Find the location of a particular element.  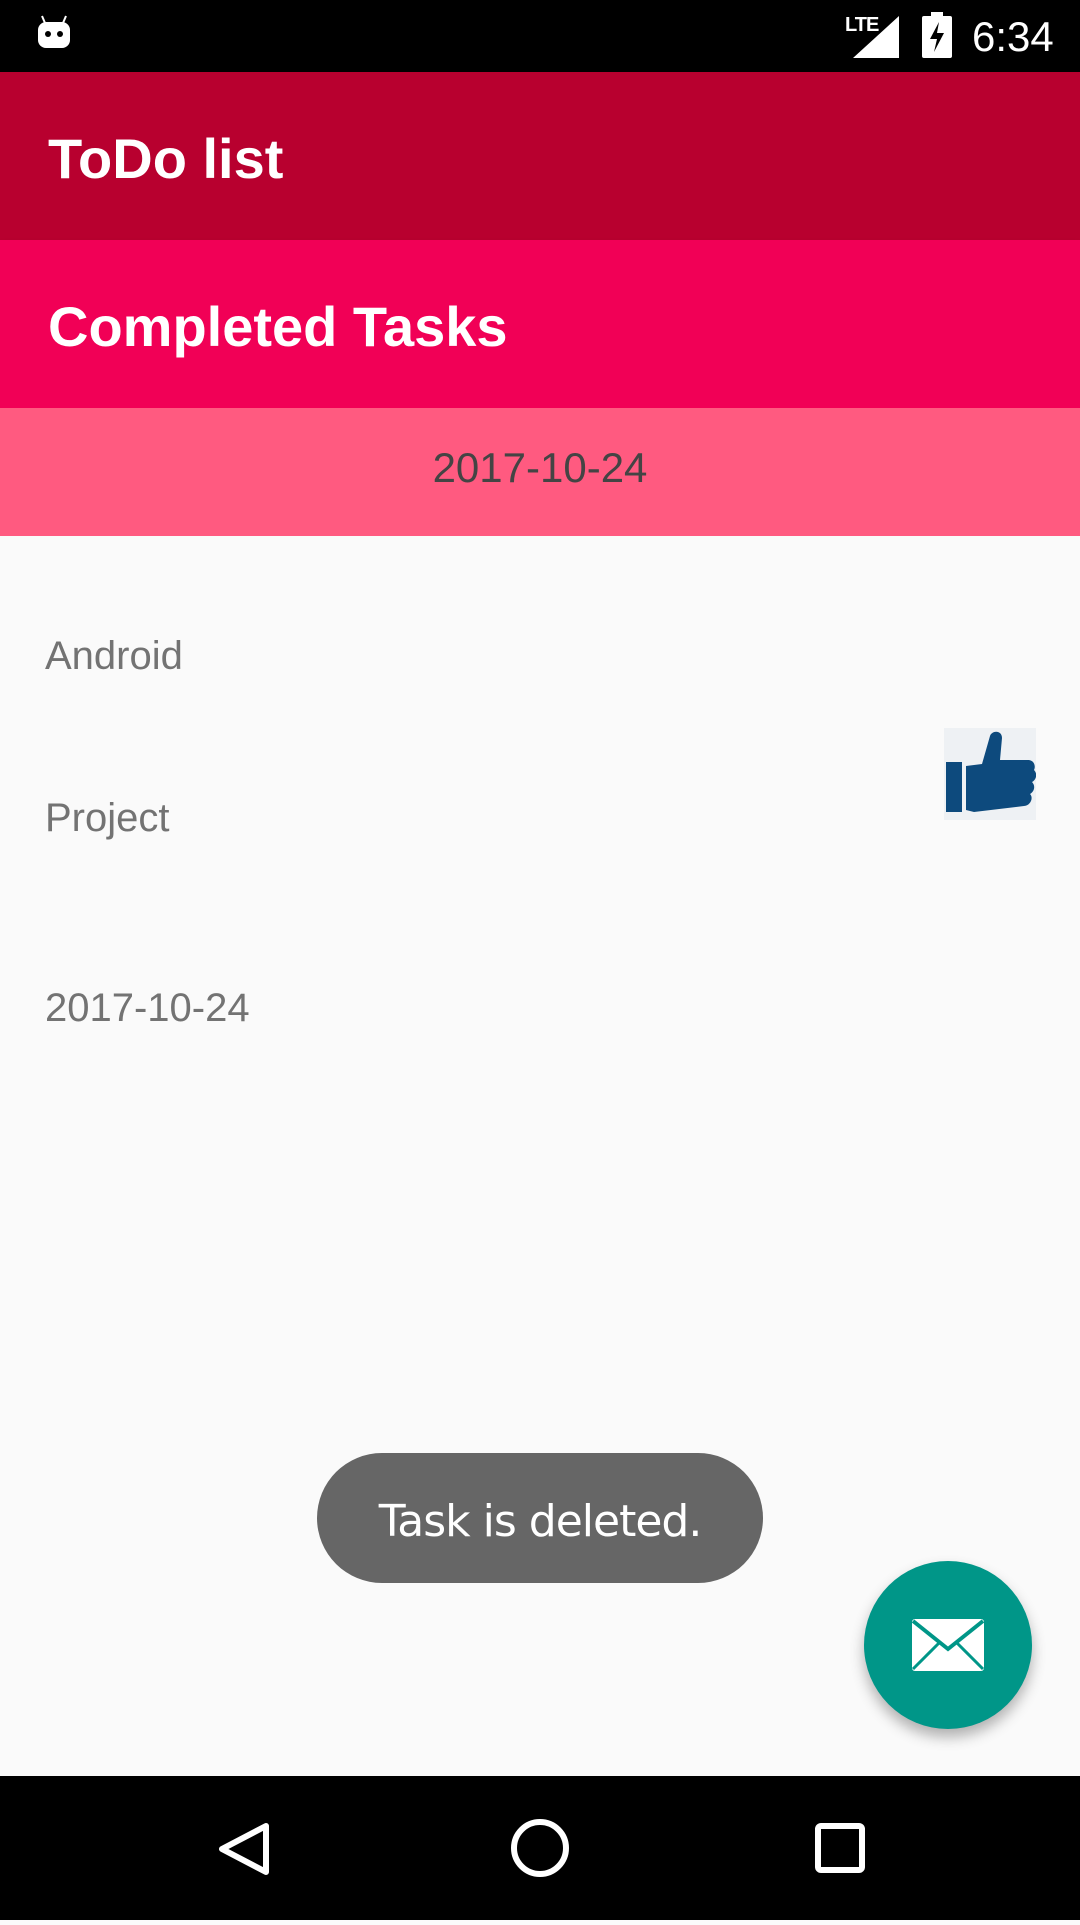

date-banner: 2017-10-24 is located at coordinates (540, 472).